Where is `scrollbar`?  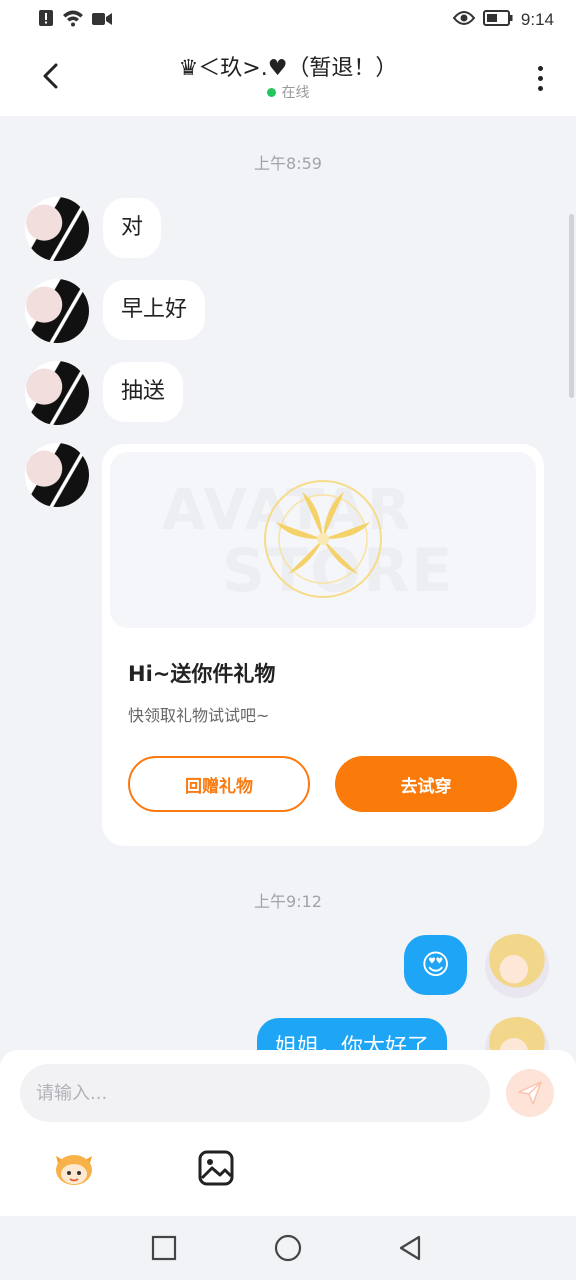
scrollbar is located at coordinates (571, 306).